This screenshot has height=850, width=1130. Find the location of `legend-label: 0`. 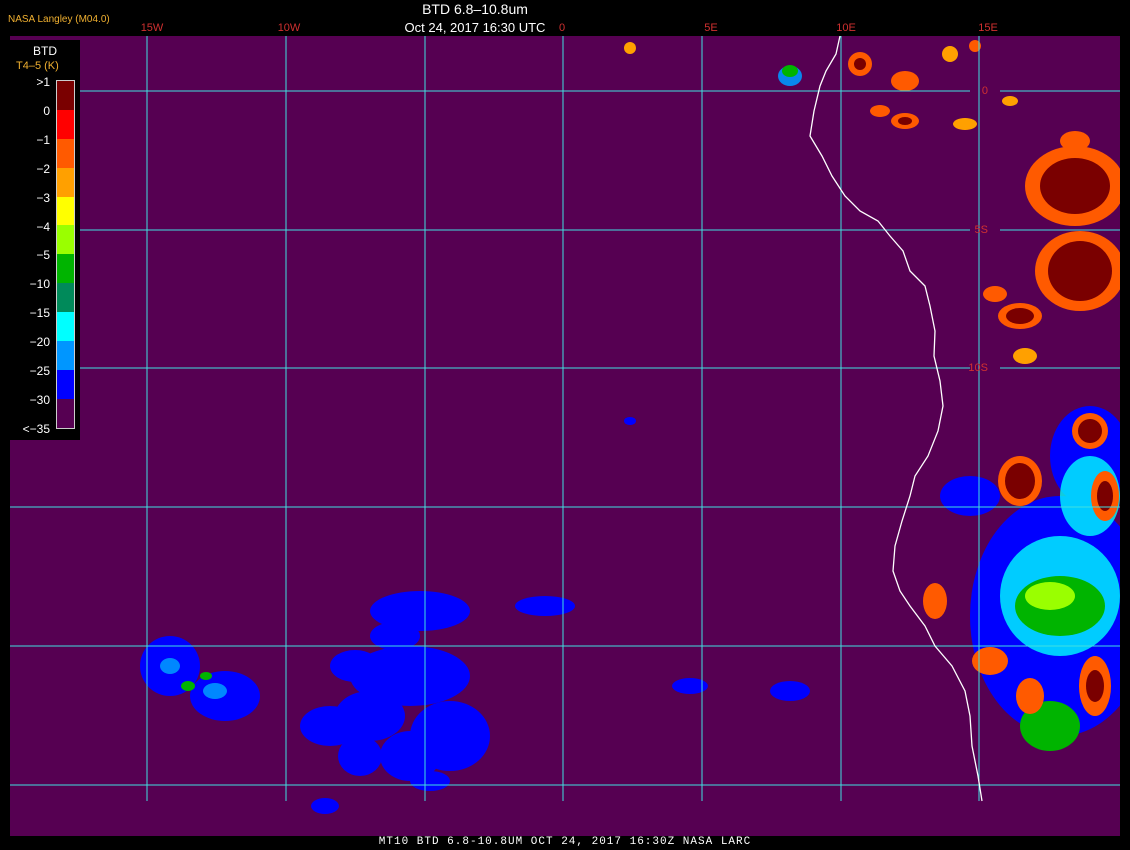

legend-label: 0 is located at coordinates (46, 110).